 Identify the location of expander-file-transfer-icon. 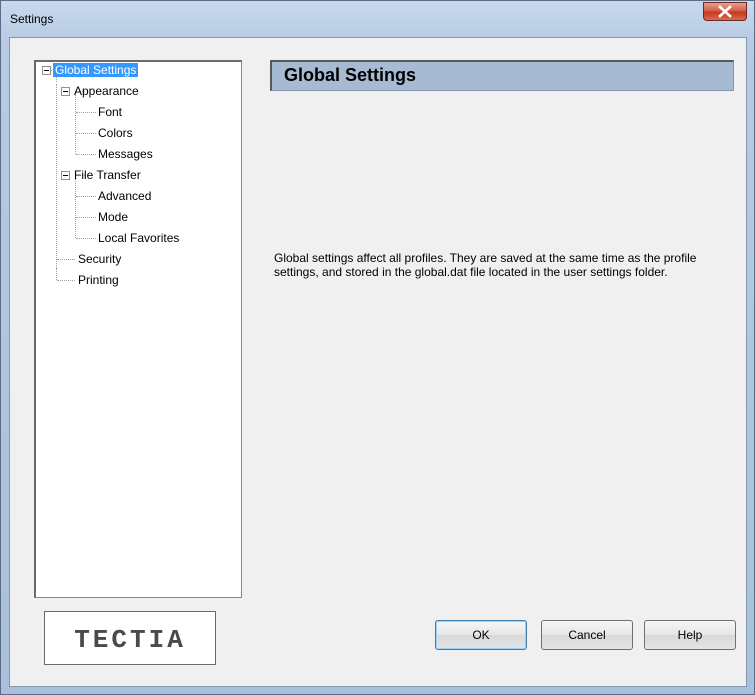
(65, 175).